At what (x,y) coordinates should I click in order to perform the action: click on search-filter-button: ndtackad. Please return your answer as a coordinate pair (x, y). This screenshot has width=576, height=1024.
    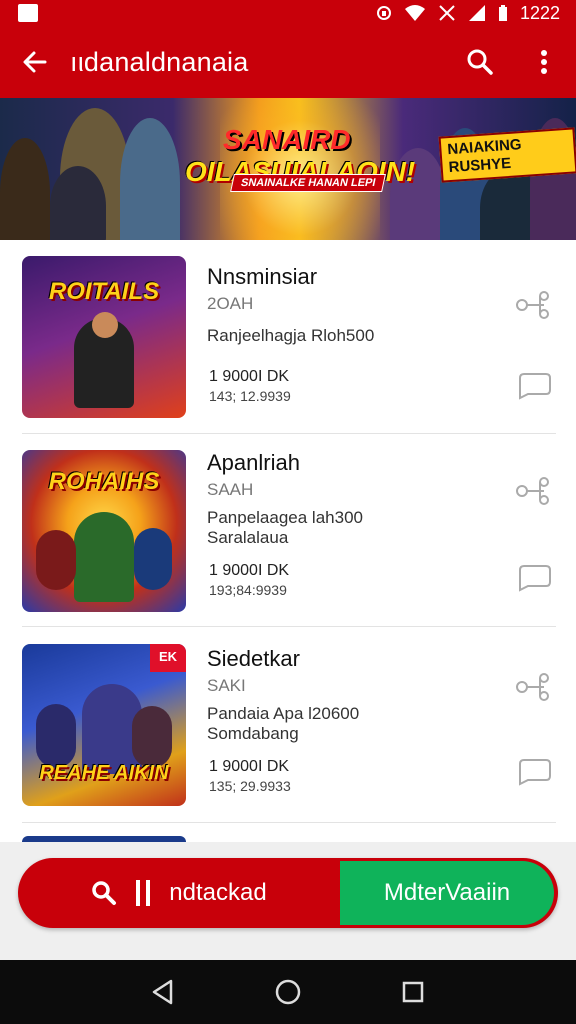
    Looking at the image, I should click on (179, 893).